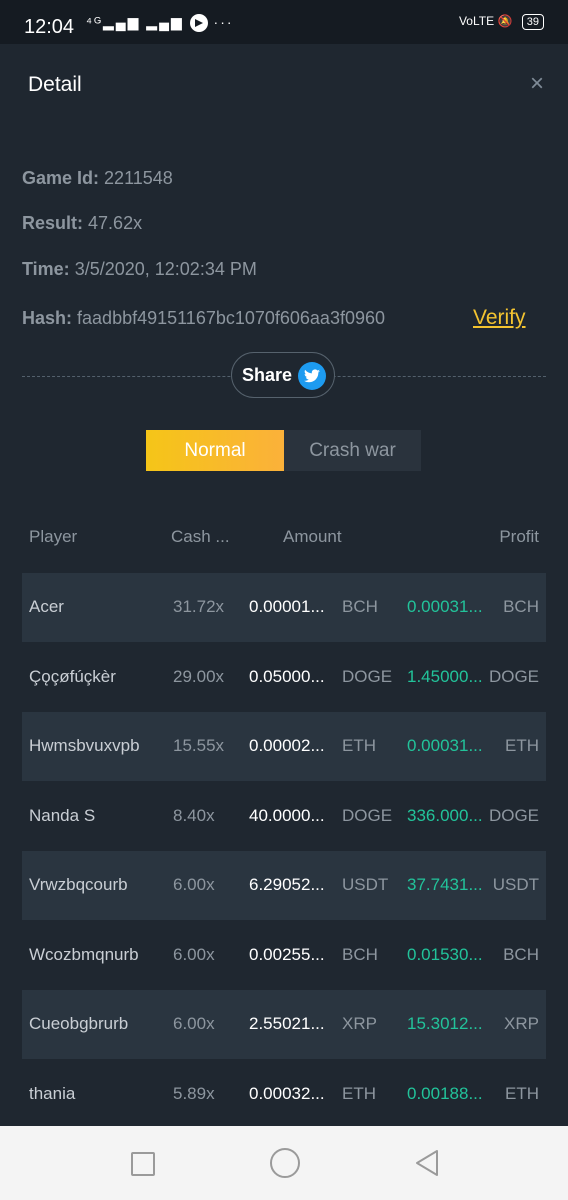 This screenshot has height=1200, width=568. Describe the element at coordinates (521, 1023) in the screenshot. I see `profit-currency: XRP` at that location.